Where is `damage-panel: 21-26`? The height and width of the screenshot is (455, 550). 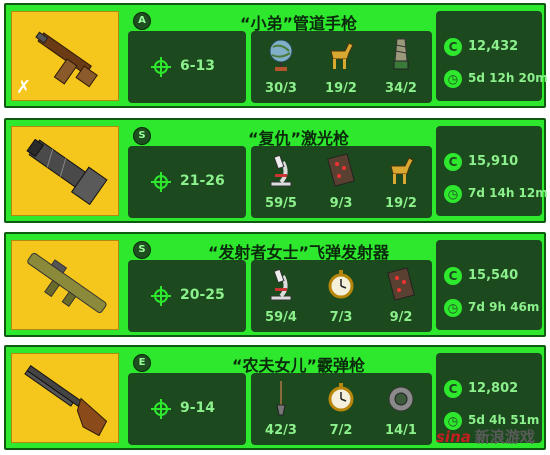 damage-panel: 21-26 is located at coordinates (187, 182).